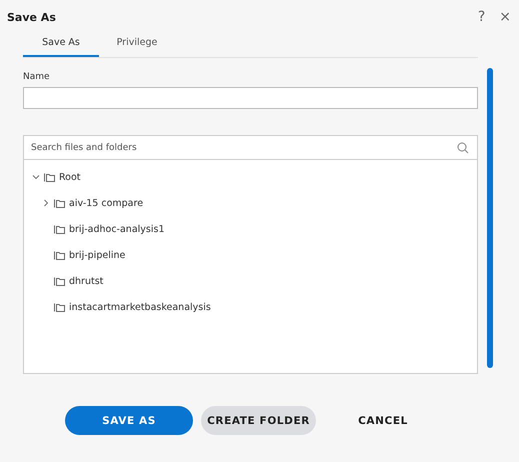  I want to click on tab: Save As, so click(61, 45).